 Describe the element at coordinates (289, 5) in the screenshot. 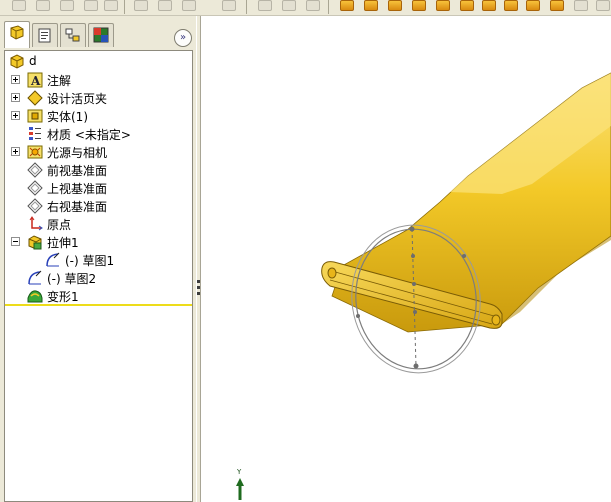

I see `table-icon` at that location.